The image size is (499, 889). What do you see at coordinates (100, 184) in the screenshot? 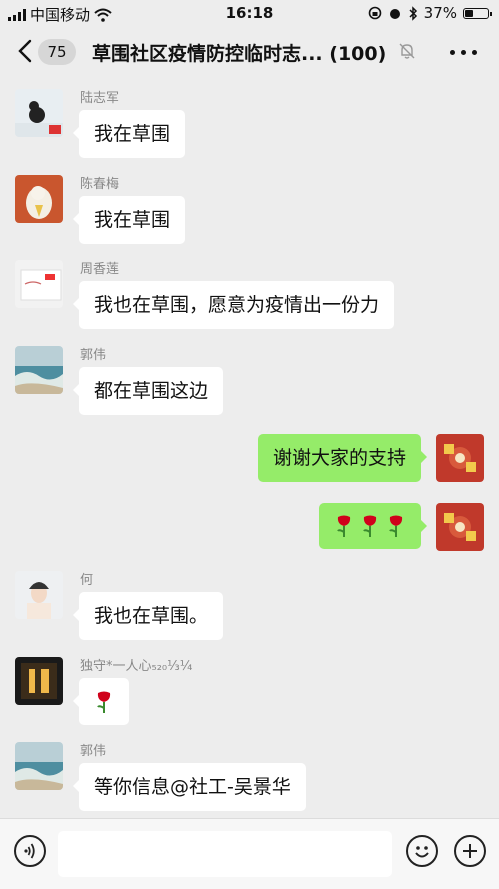
I see `sender-name: 陈春梅` at bounding box center [100, 184].